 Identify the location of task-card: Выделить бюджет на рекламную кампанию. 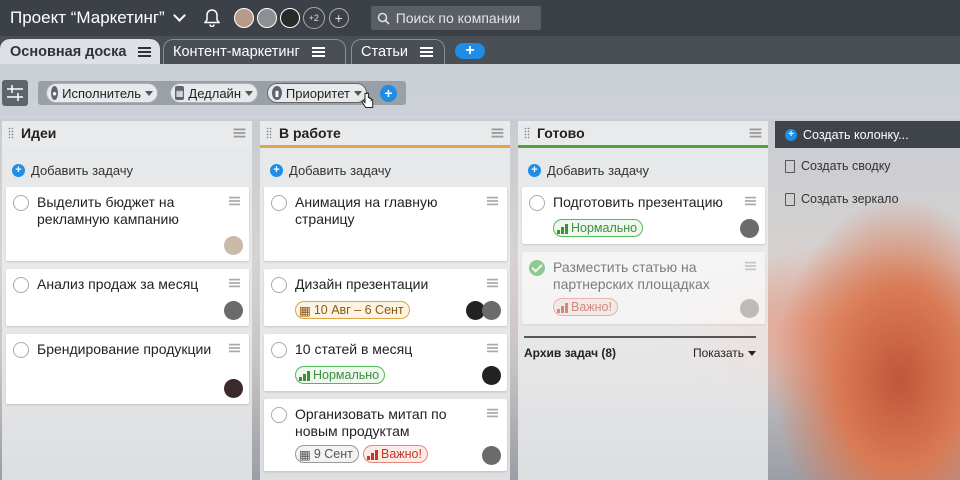
(127, 224).